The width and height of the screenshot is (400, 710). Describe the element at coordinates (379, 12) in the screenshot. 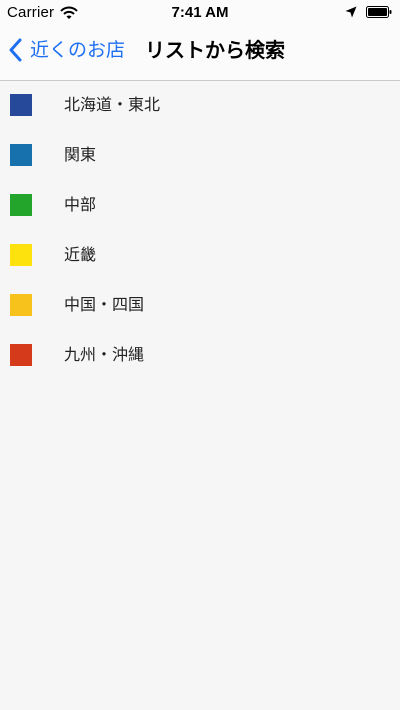

I see `battery-icon` at that location.